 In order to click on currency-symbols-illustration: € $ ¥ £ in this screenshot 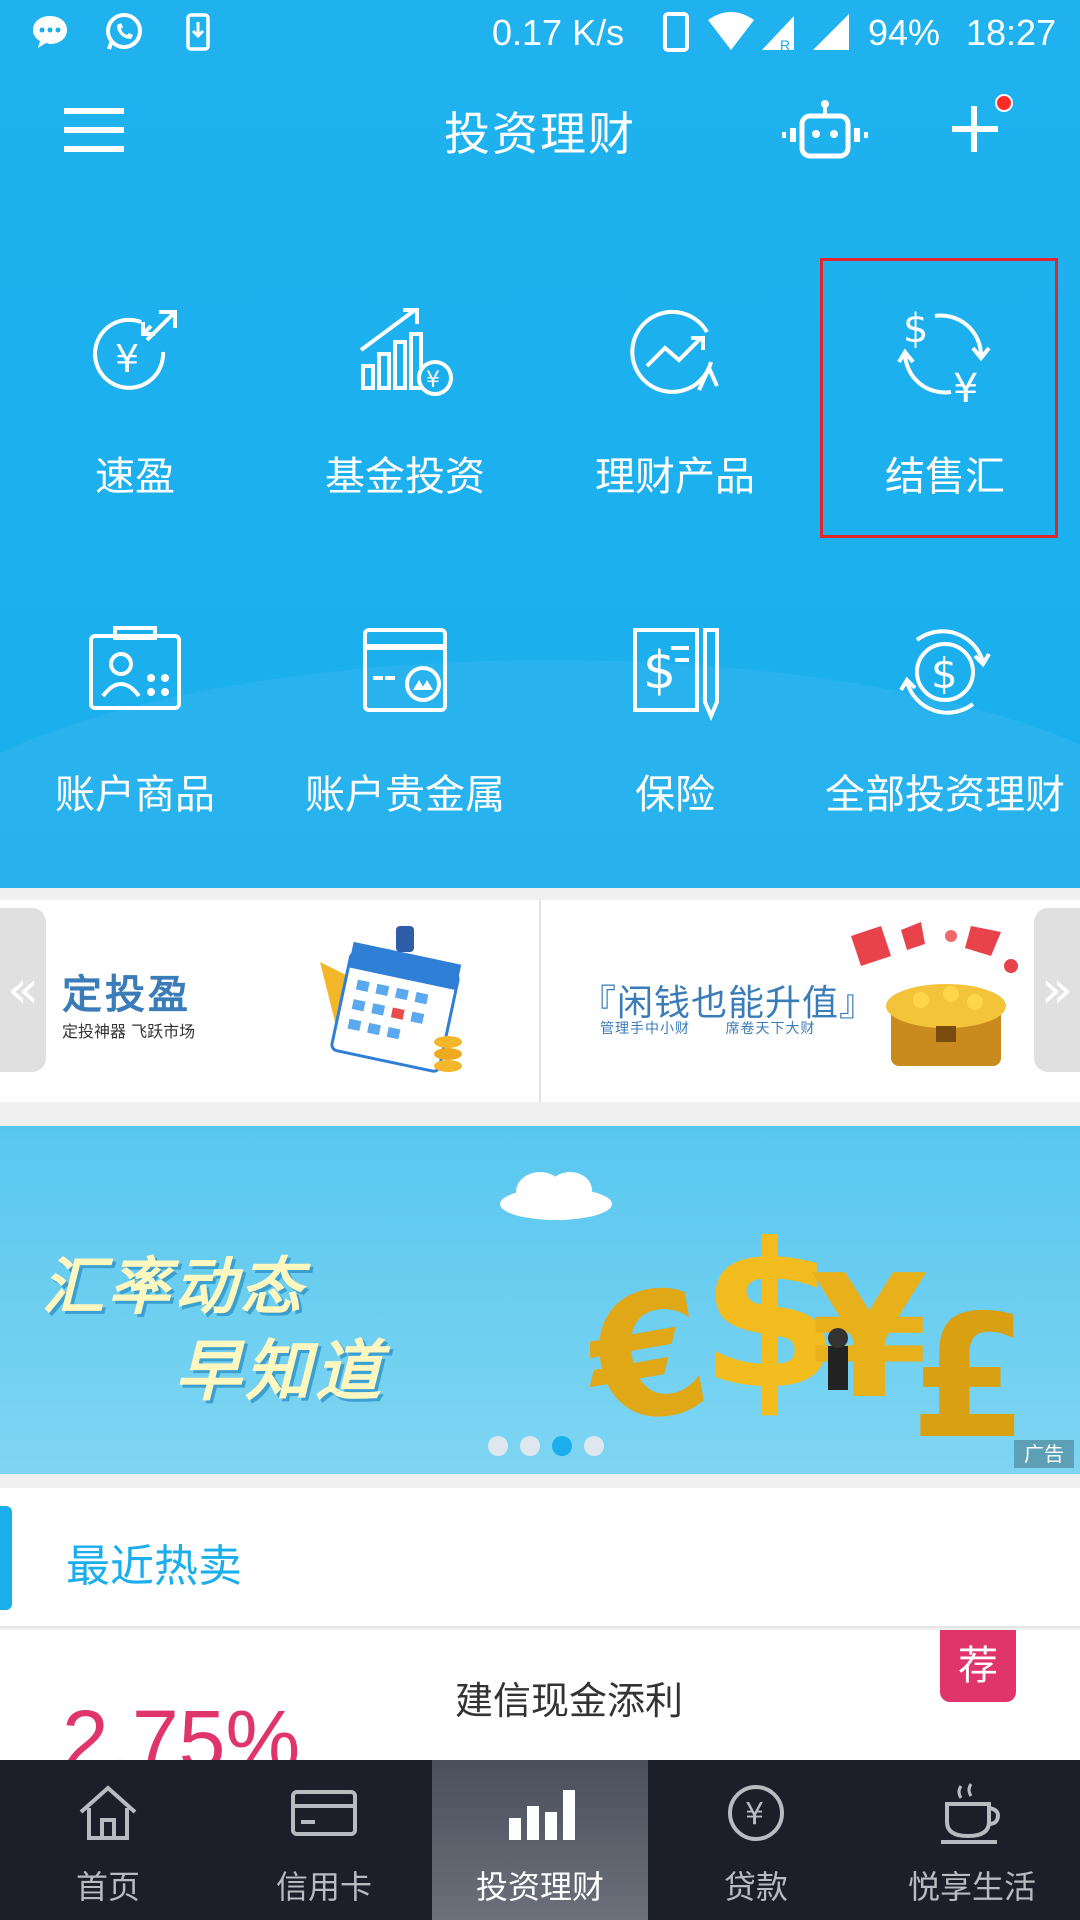, I will do `click(809, 1333)`.